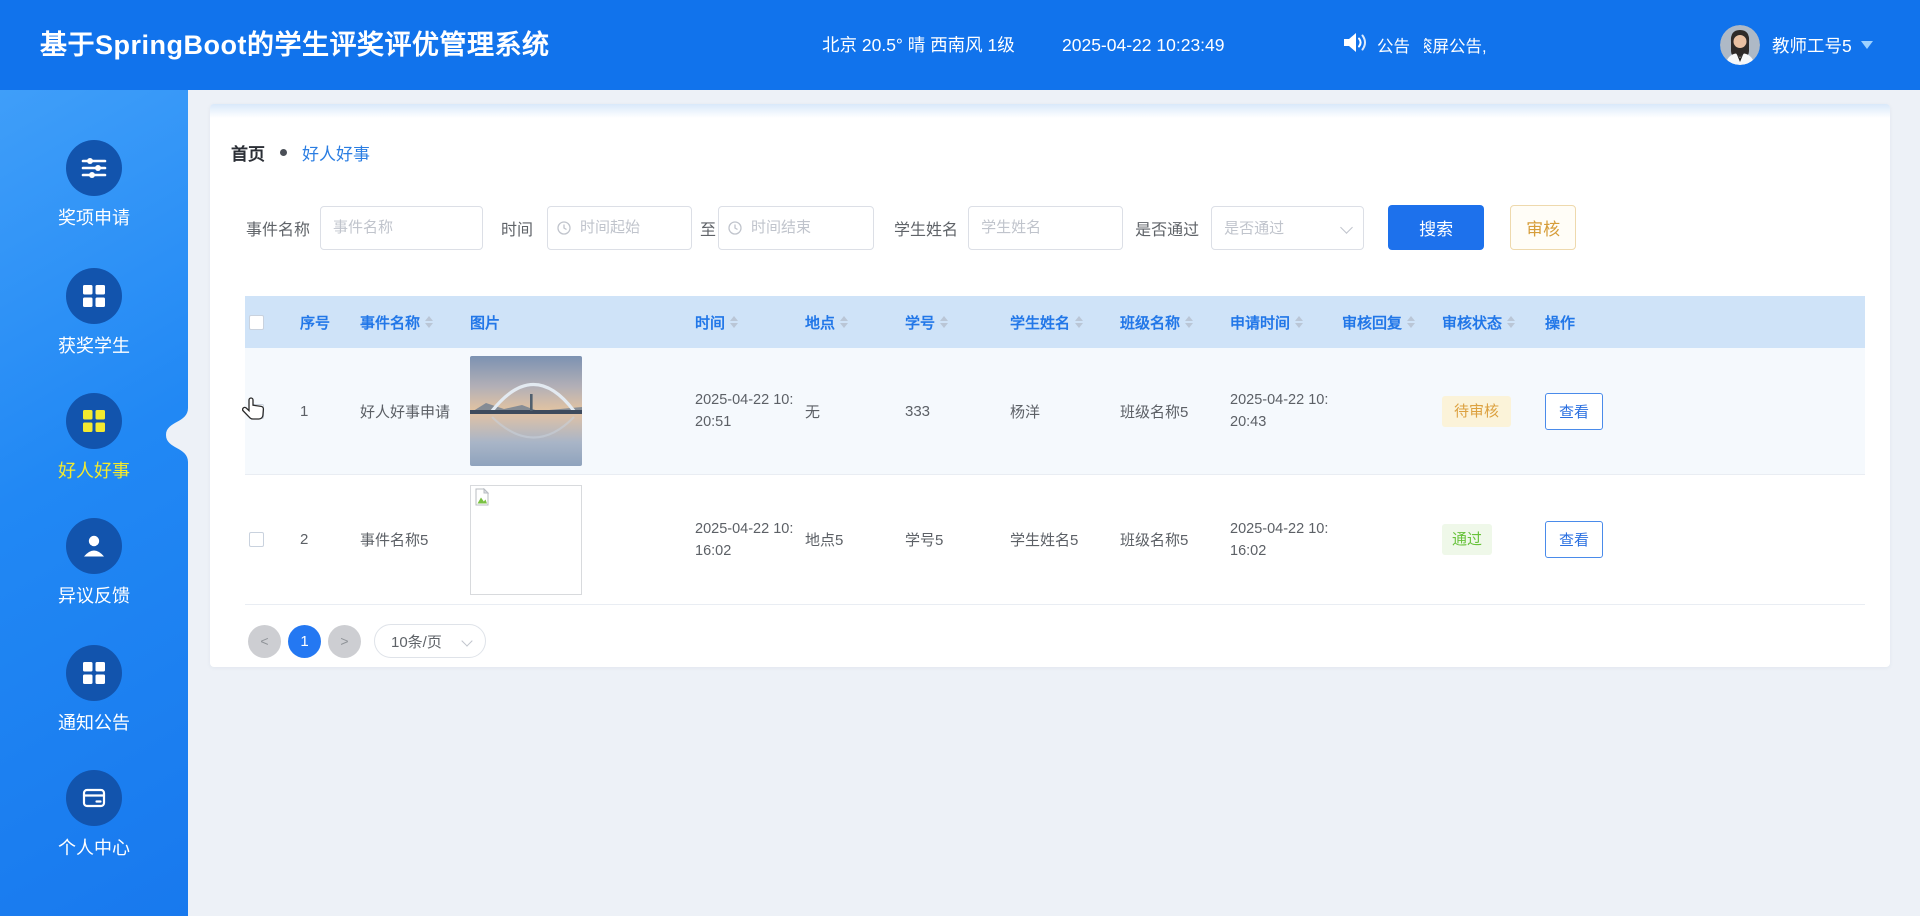  I want to click on sidebar-item-label: 奖项申请, so click(94, 218).